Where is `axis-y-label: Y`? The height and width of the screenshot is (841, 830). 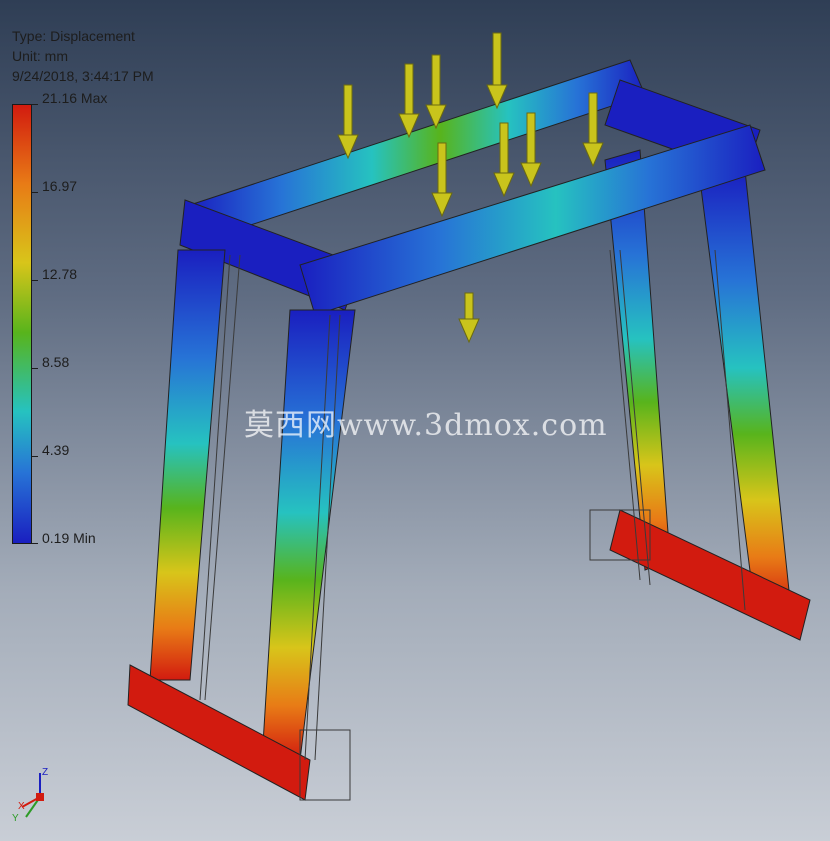 axis-y-label: Y is located at coordinates (15, 818).